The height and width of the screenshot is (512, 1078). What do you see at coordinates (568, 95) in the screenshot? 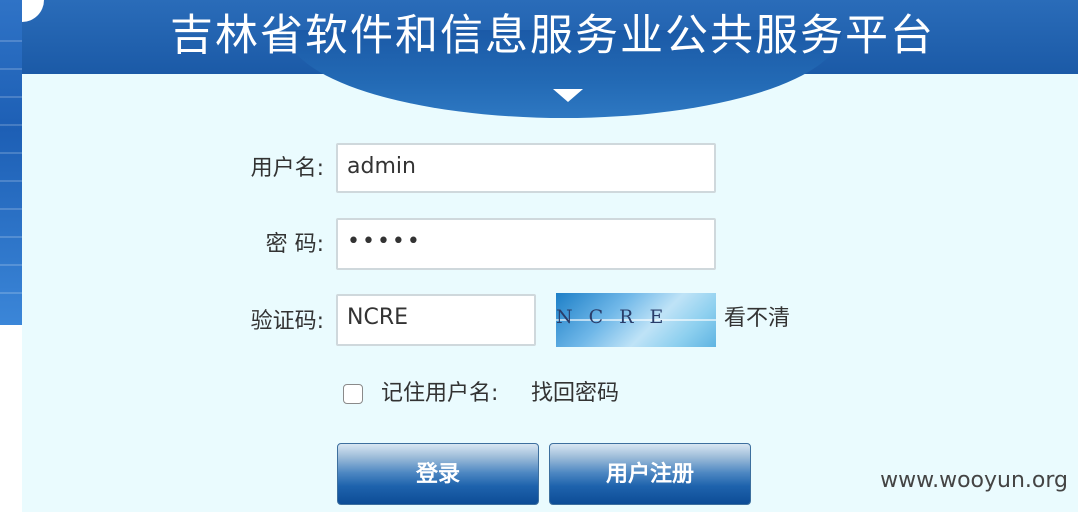
I see `down-arrow-icon` at bounding box center [568, 95].